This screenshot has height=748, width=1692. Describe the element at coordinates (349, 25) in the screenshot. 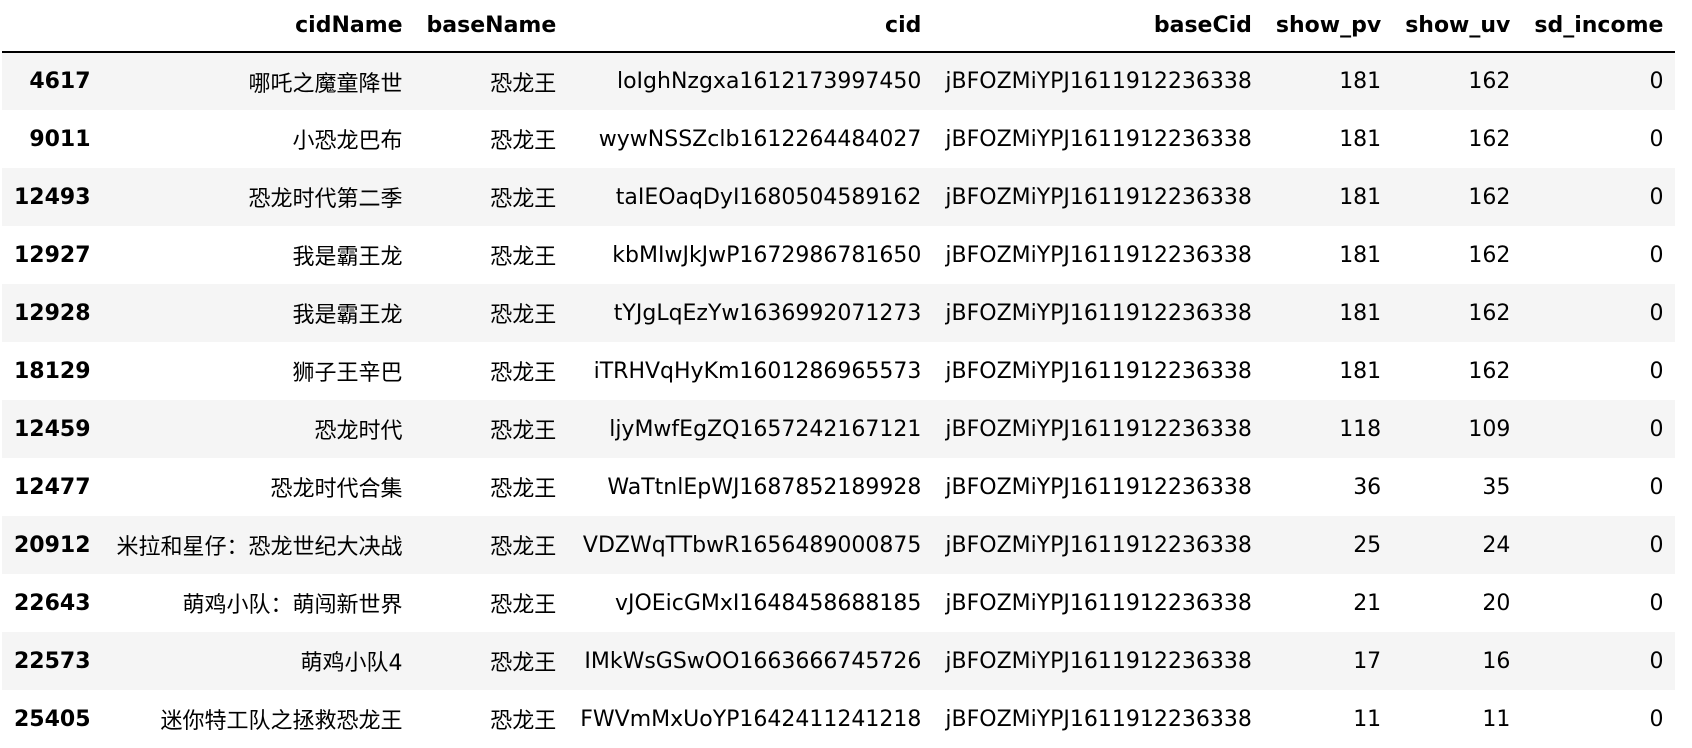

I see `header-cidname: cidName` at that location.